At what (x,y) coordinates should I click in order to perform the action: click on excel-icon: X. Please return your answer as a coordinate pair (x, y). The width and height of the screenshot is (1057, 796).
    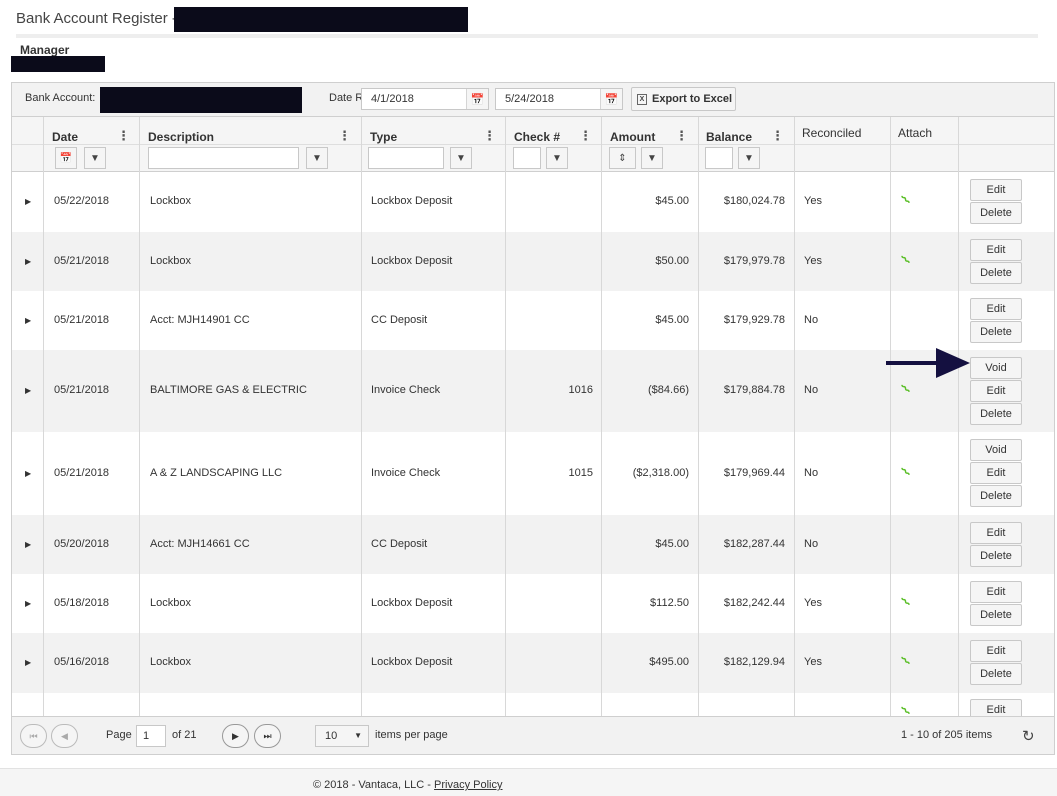
    Looking at the image, I should click on (642, 99).